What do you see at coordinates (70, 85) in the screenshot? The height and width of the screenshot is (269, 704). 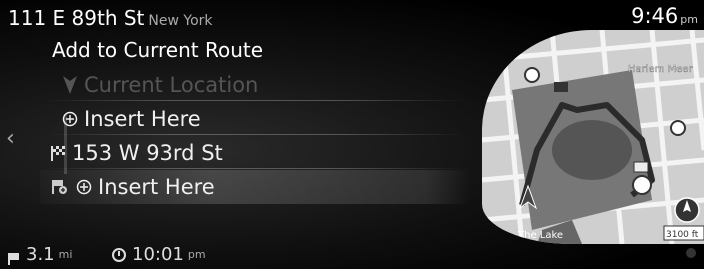 I see `origin-arrow-icon` at bounding box center [70, 85].